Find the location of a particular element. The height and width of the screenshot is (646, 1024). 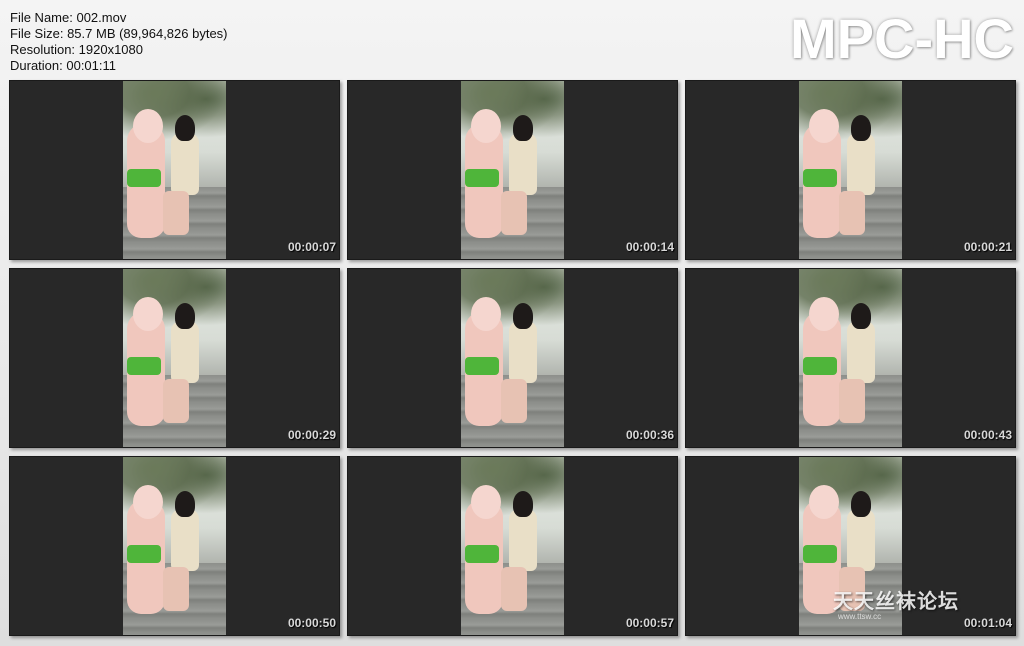

watermark-url: www.ttsw.cc is located at coordinates (860, 616).